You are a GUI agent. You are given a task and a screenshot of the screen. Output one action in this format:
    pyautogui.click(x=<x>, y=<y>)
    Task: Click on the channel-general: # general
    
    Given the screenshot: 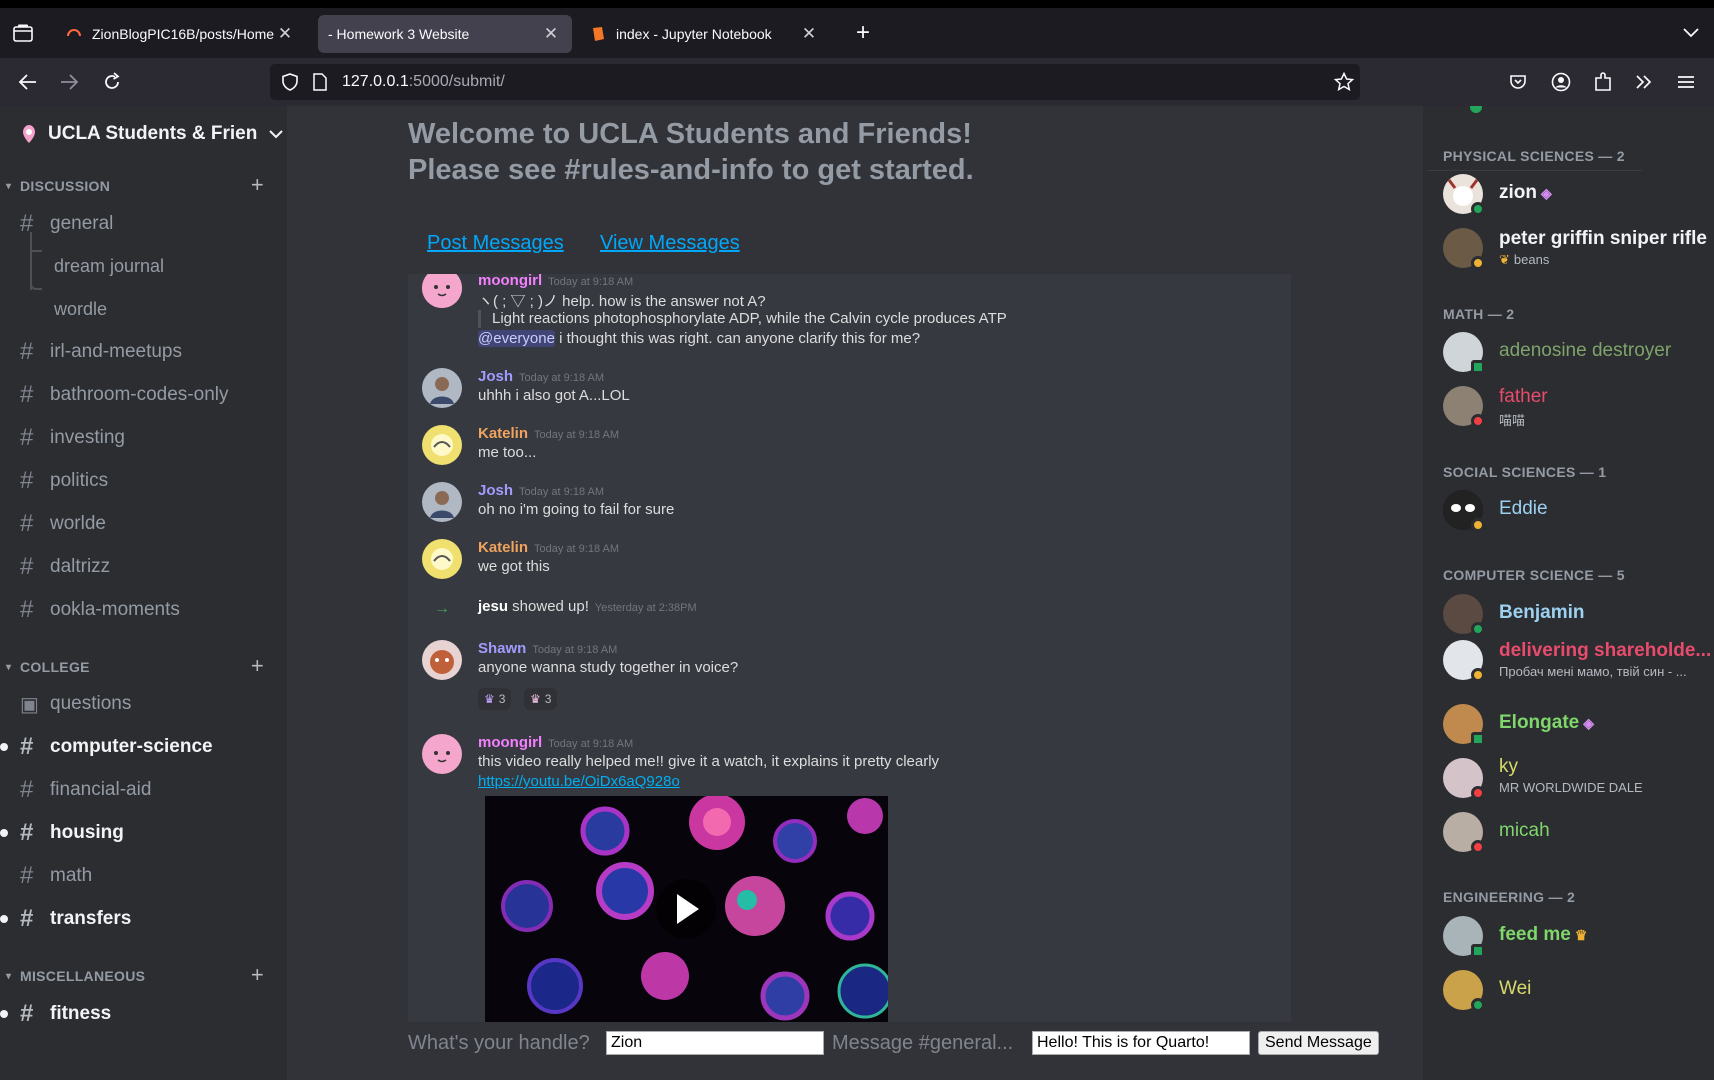 What is the action you would take?
    pyautogui.click(x=150, y=224)
    